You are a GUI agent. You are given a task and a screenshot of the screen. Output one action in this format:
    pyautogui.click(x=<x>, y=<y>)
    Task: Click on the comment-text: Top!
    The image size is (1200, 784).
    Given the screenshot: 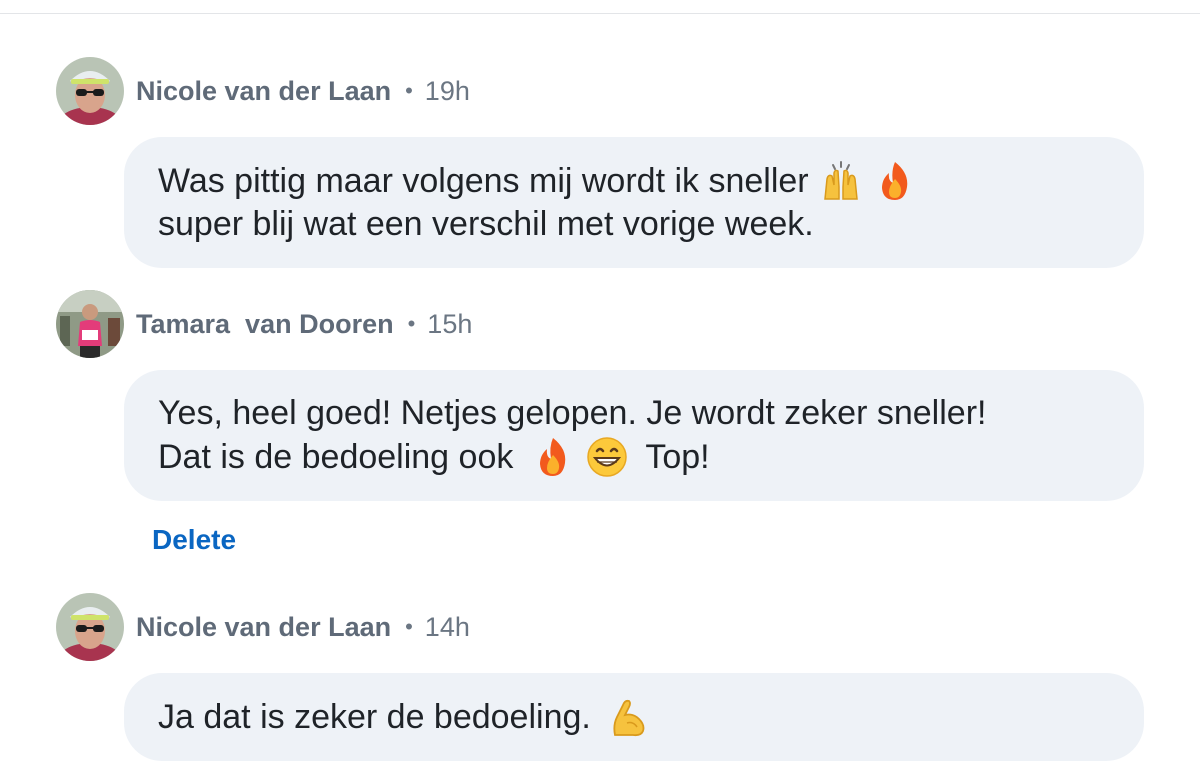 What is the action you would take?
    pyautogui.click(x=677, y=456)
    